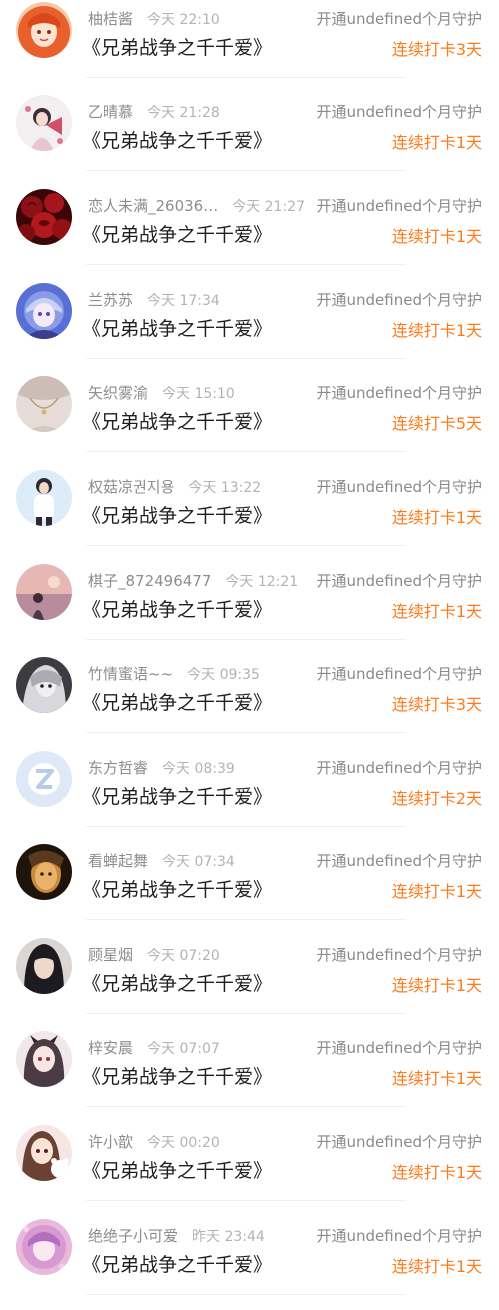 Image resolution: width=499 pixels, height=1310 pixels. Describe the element at coordinates (44, 966) in the screenshot. I see `avatar-dark-hair-girl-icon` at that location.